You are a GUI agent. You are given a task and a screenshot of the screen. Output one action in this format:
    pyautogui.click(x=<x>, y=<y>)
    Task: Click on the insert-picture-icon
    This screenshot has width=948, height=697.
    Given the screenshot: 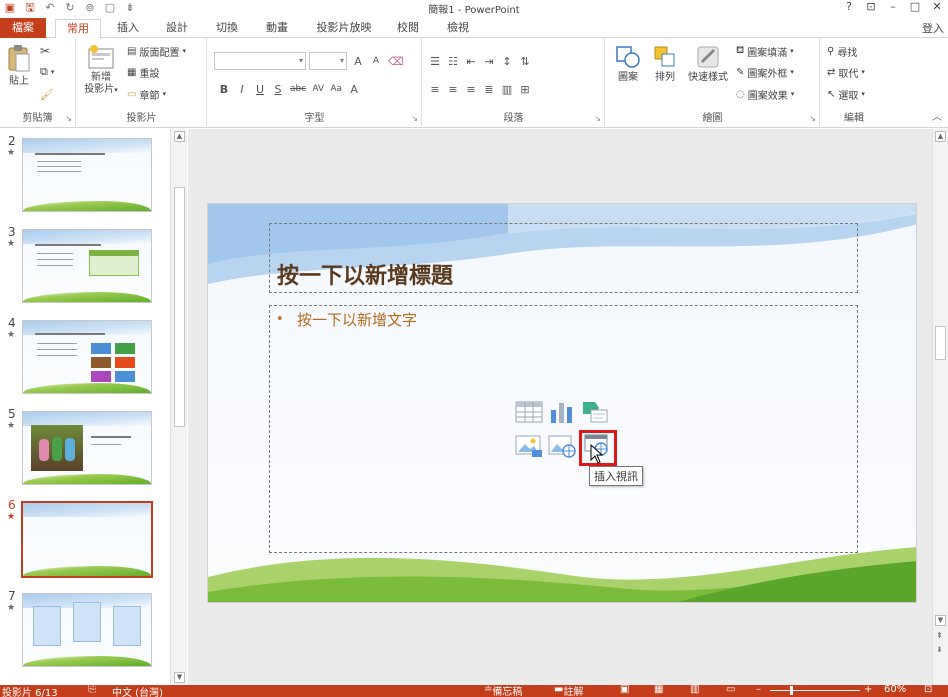 What is the action you would take?
    pyautogui.click(x=529, y=446)
    